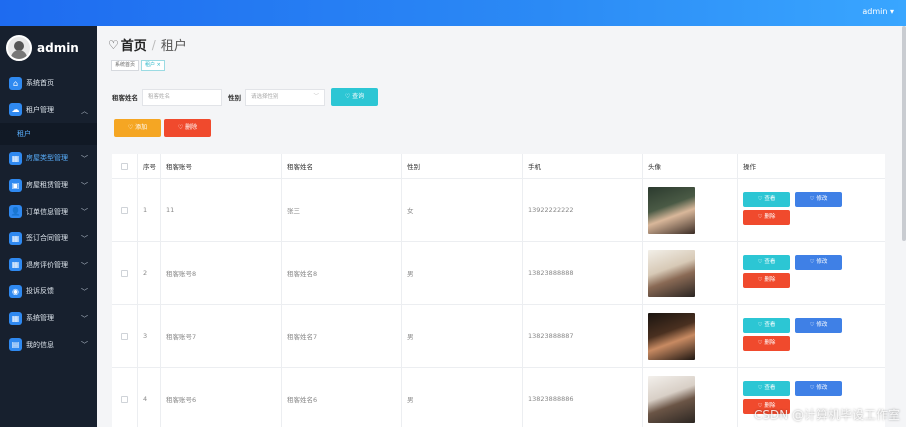 This screenshot has width=906, height=427. I want to click on select-all-checkbox, so click(124, 166).